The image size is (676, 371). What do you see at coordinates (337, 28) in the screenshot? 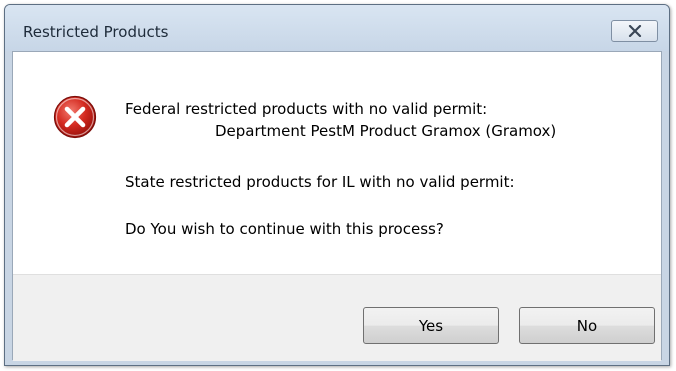
I see `title-bar: Restricted Products` at bounding box center [337, 28].